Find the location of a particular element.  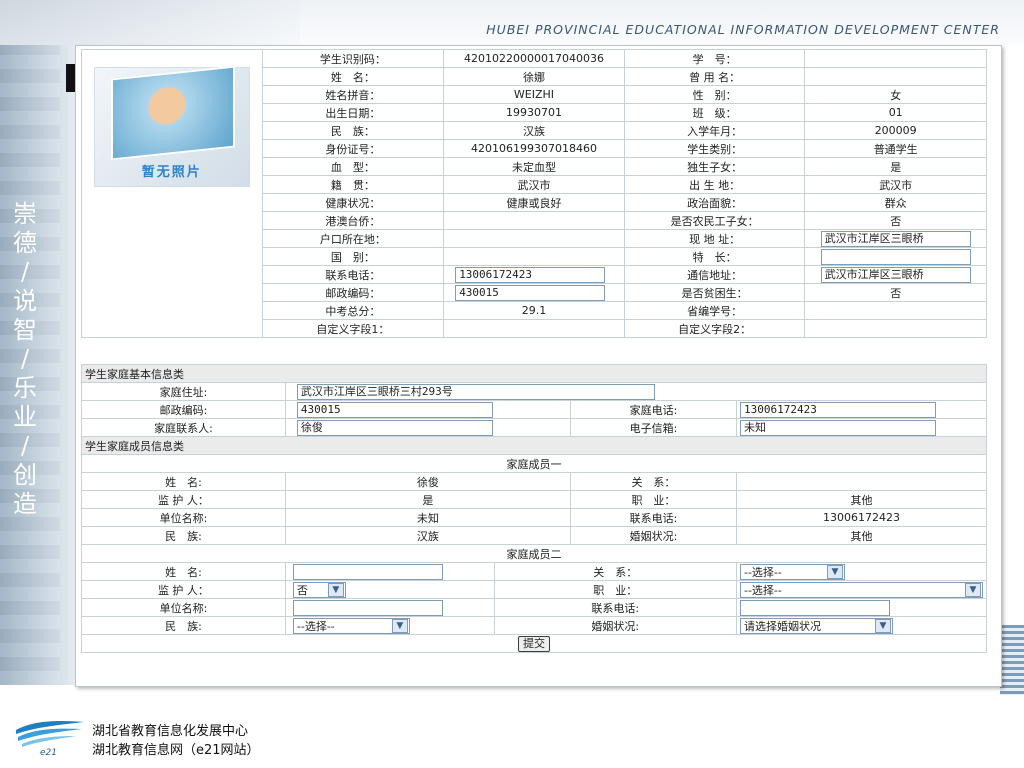

field-label: 家庭住址: is located at coordinates (183, 391).